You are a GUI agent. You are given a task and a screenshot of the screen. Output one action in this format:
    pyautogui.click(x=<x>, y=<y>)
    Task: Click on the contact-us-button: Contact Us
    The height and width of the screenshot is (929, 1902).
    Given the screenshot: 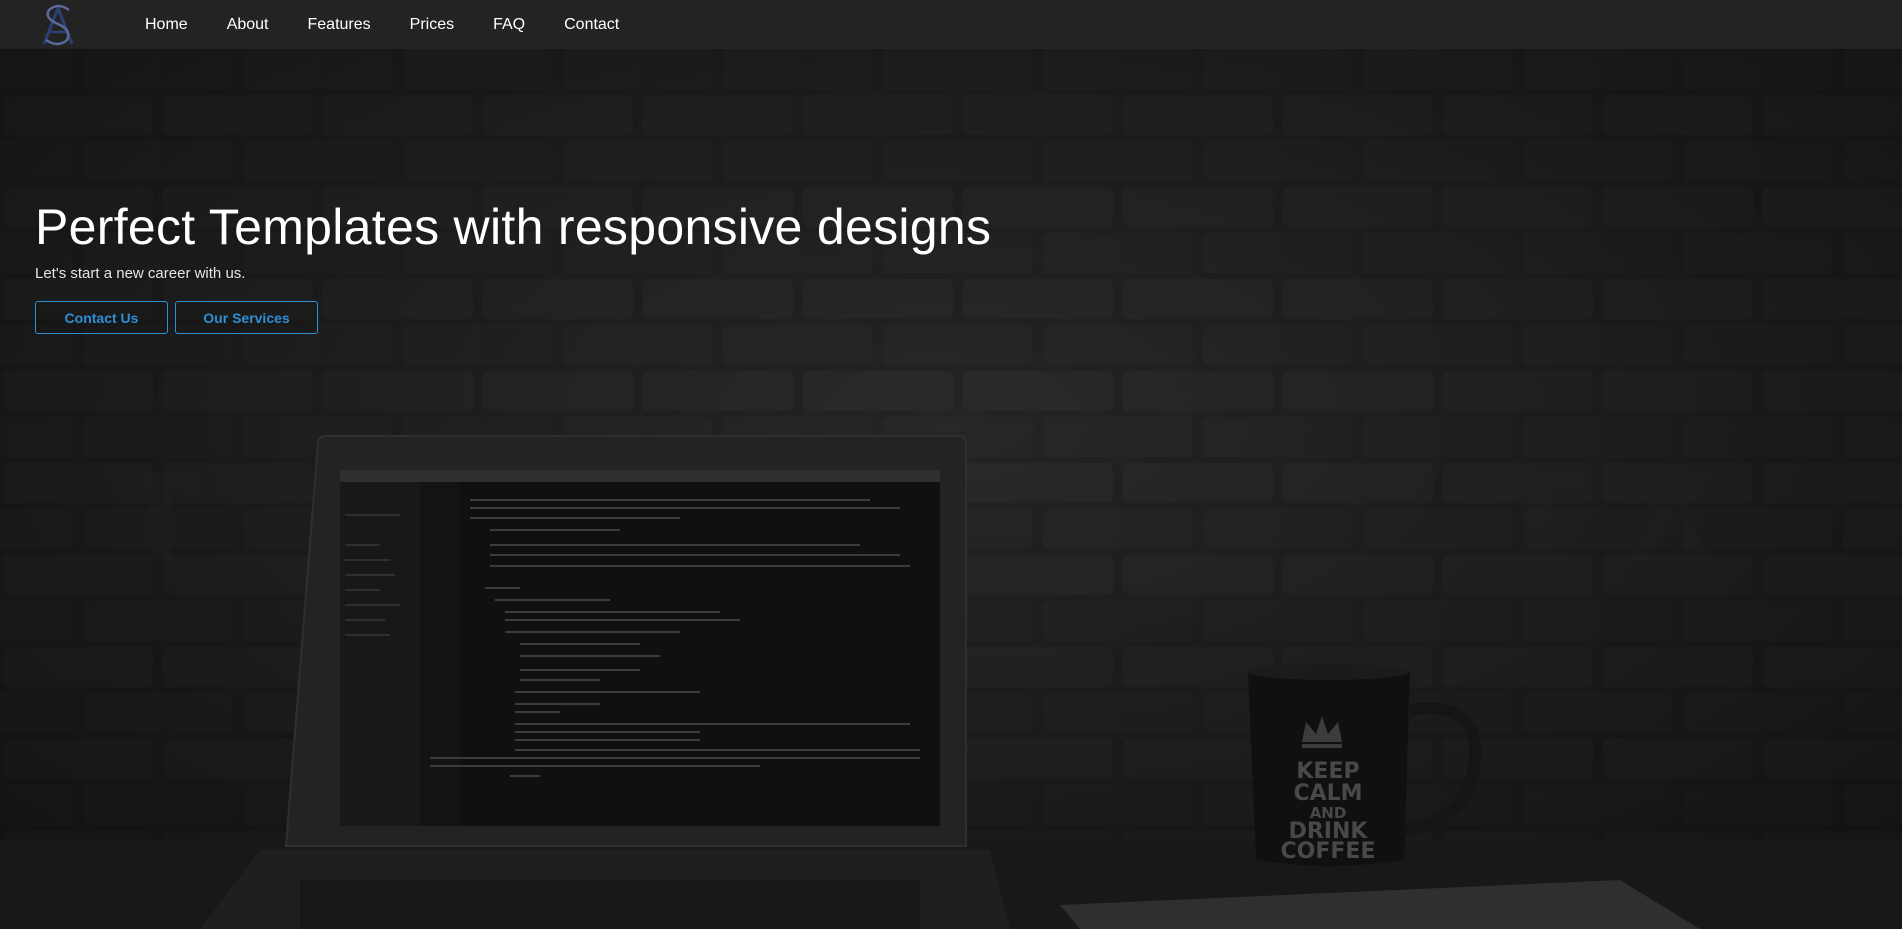 What is the action you would take?
    pyautogui.click(x=101, y=317)
    